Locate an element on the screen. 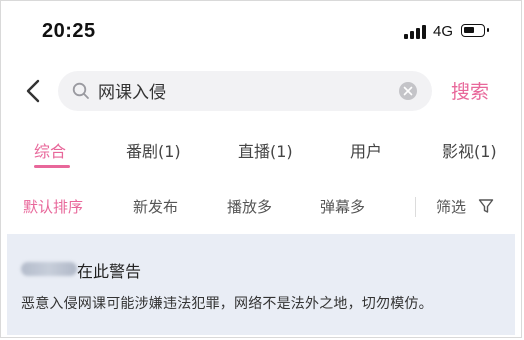  filter-button: 筛选 is located at coordinates (451, 206).